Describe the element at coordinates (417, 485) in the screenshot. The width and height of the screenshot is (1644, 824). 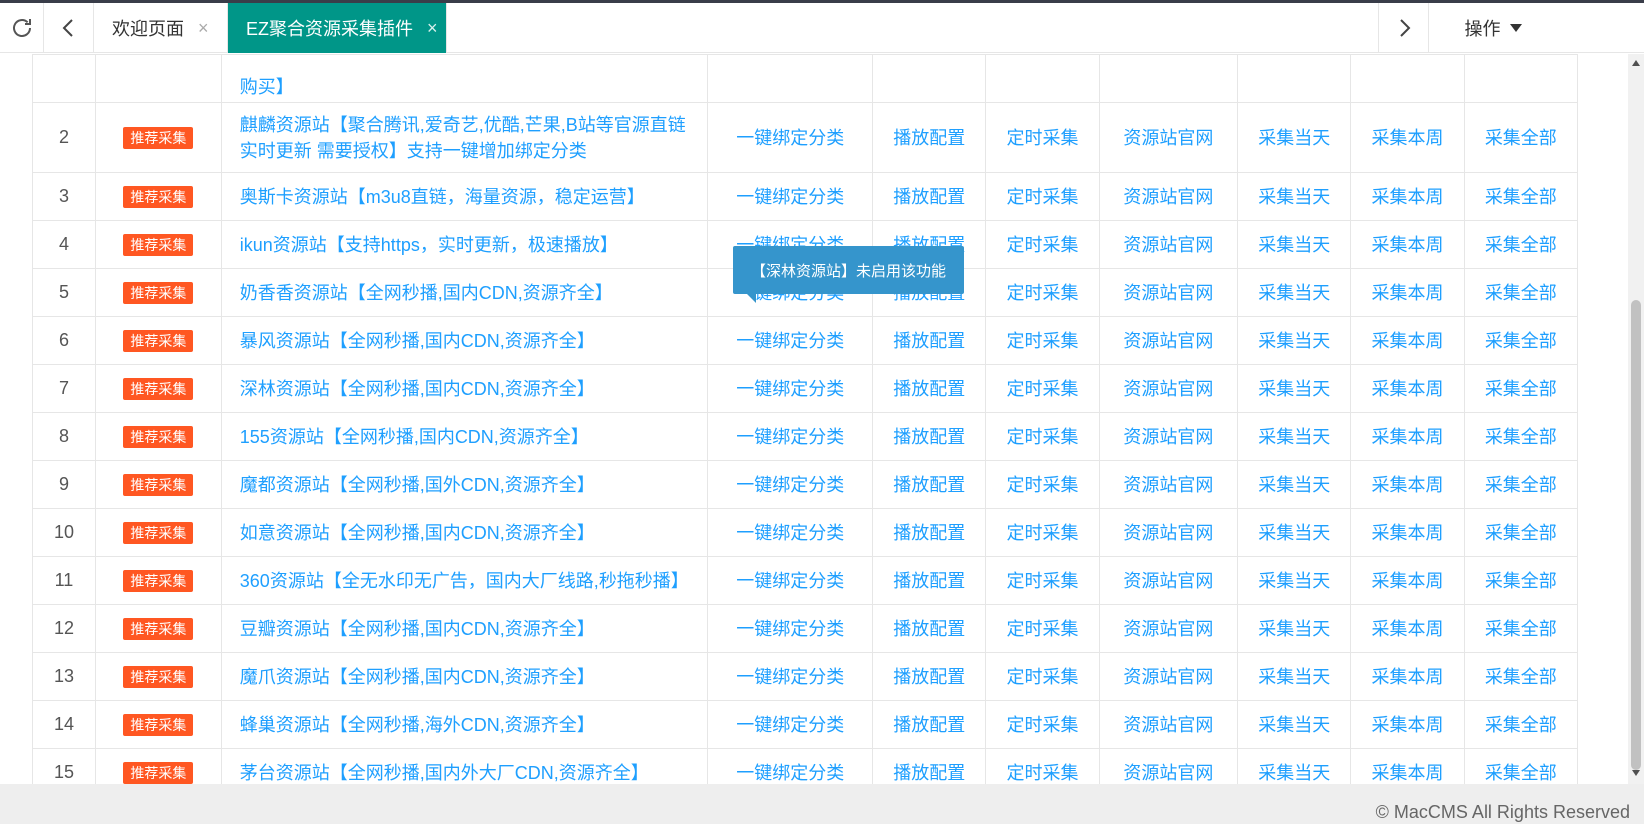
I see `source-name-link: 魔都资源站【全网秒播,国外CDN,资源齐全】` at that location.